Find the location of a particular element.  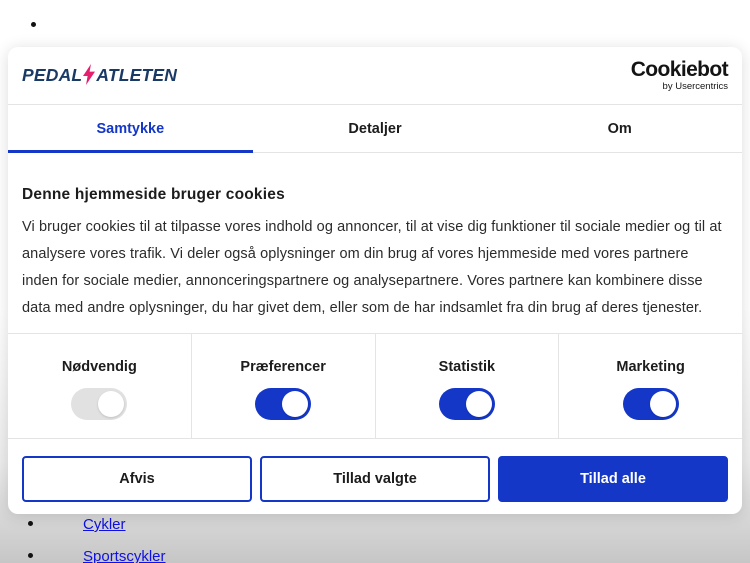

link-sportscykler: Sportscykler is located at coordinates (124, 555).